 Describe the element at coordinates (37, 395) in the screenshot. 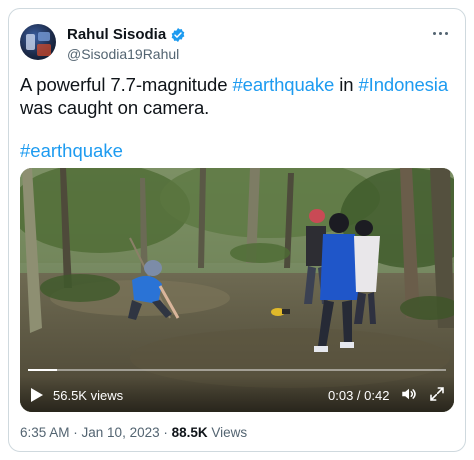

I see `play-icon` at that location.